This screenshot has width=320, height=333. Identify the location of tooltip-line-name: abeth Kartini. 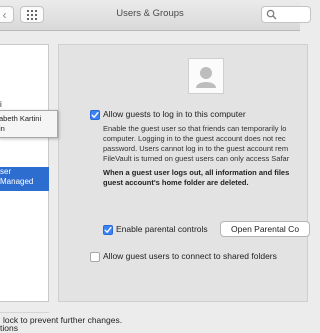
(21, 118).